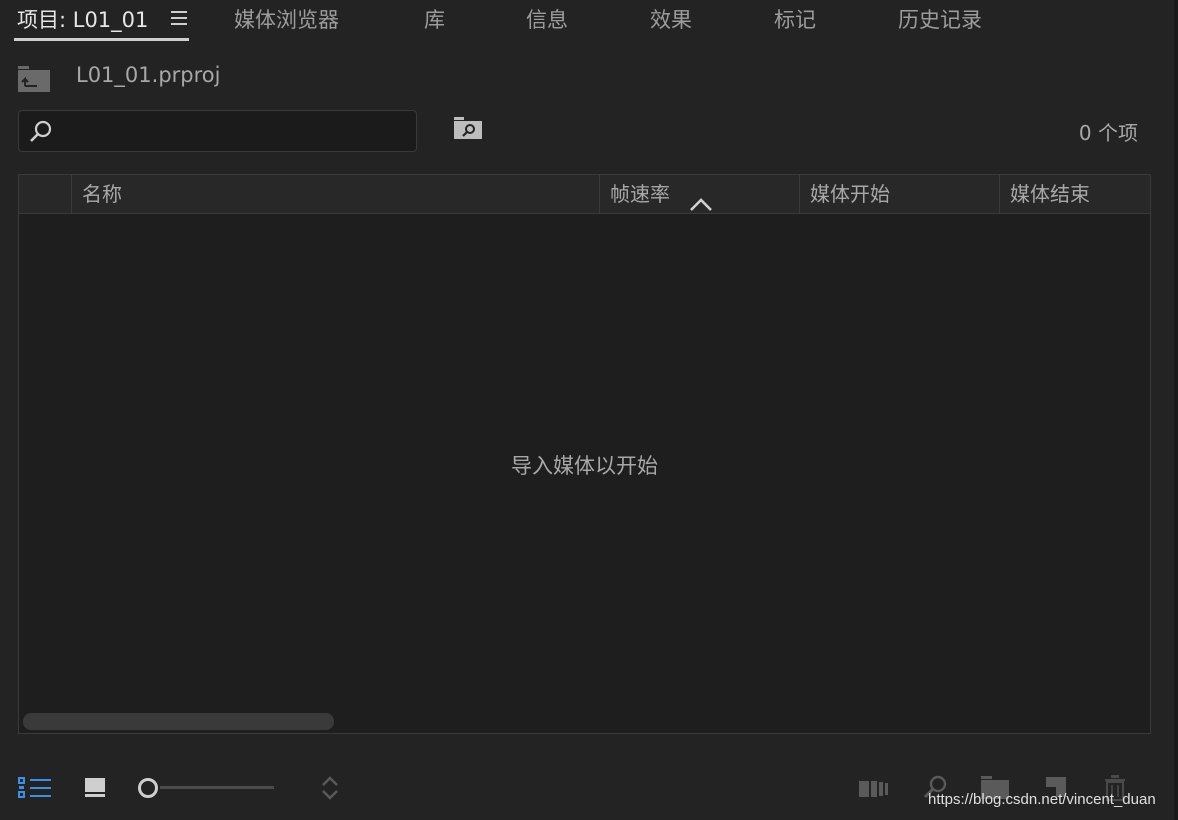 The height and width of the screenshot is (820, 1178). Describe the element at coordinates (179, 18) in the screenshot. I see `panel-menu-icon` at that location.